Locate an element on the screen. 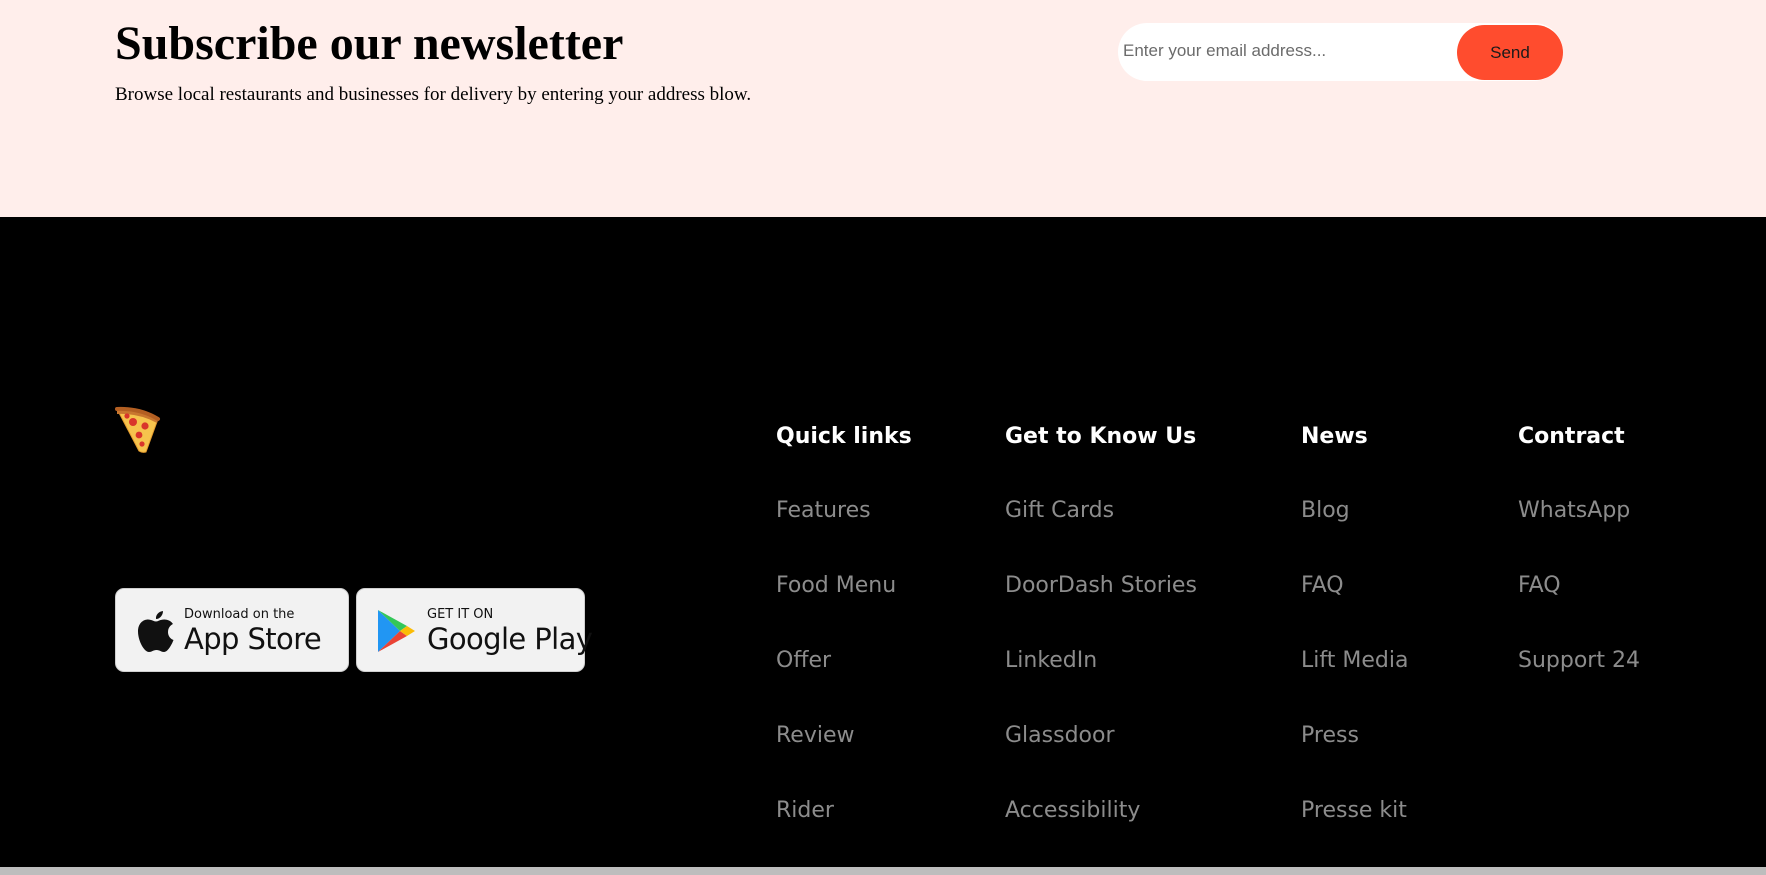 Image resolution: width=1766 pixels, height=875 pixels. contract-heading: Contract is located at coordinates (1571, 436).